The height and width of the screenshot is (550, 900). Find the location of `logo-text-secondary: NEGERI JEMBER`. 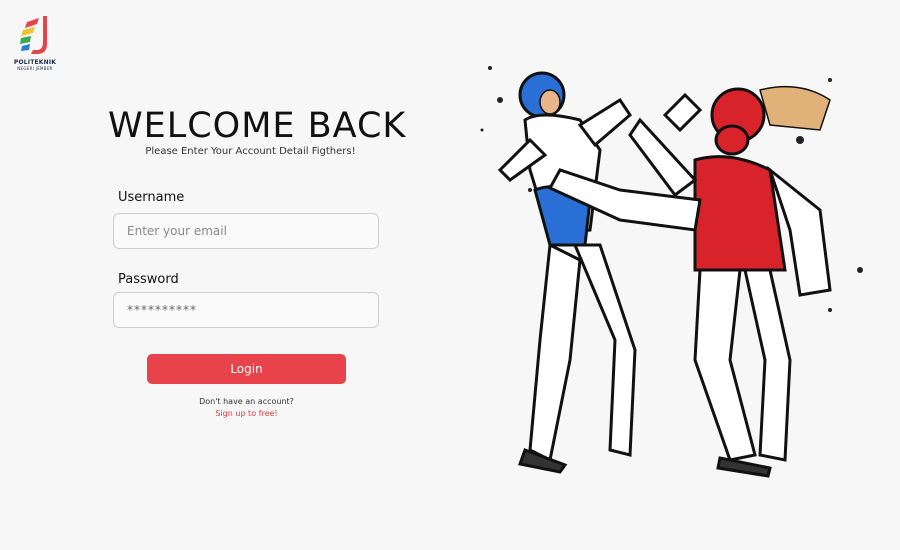

logo-text-secondary: NEGERI JEMBER is located at coordinates (35, 68).